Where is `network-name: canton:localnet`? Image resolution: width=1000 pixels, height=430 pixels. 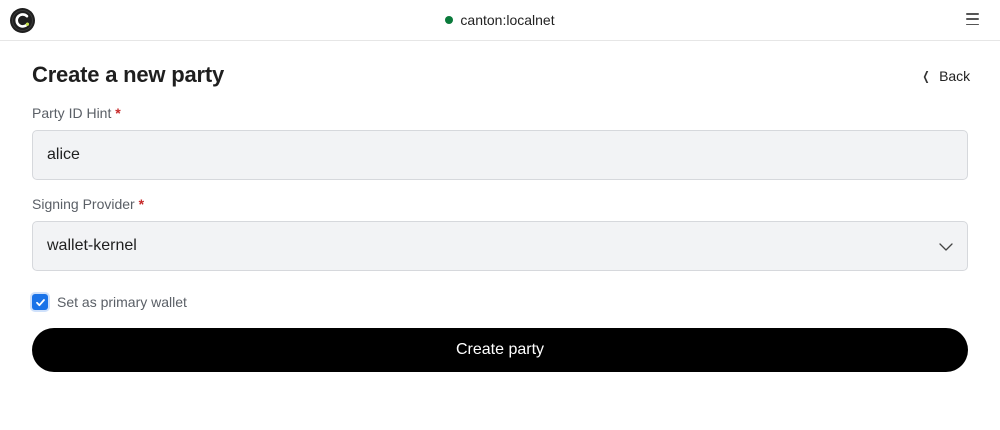 network-name: canton:localnet is located at coordinates (507, 20).